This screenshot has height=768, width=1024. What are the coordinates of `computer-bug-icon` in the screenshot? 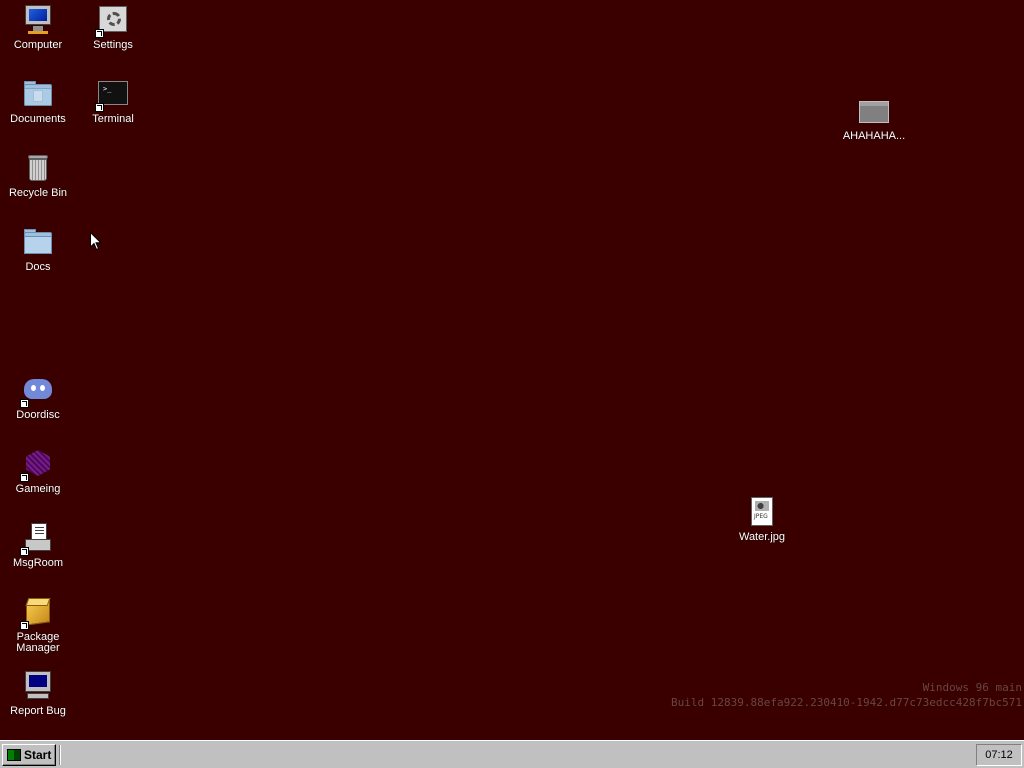 It's located at (38, 686).